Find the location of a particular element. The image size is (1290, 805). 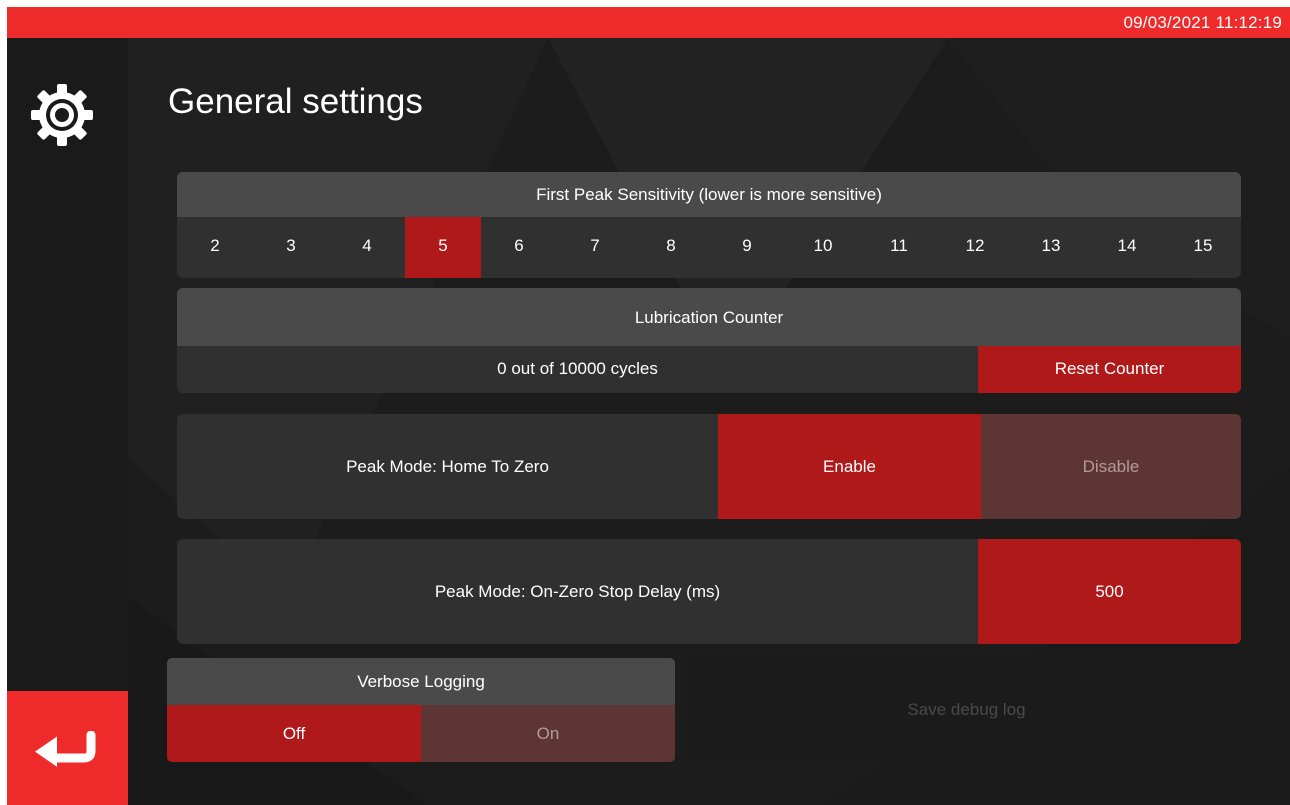

sensitivity-option-4: 4 is located at coordinates (367, 247).